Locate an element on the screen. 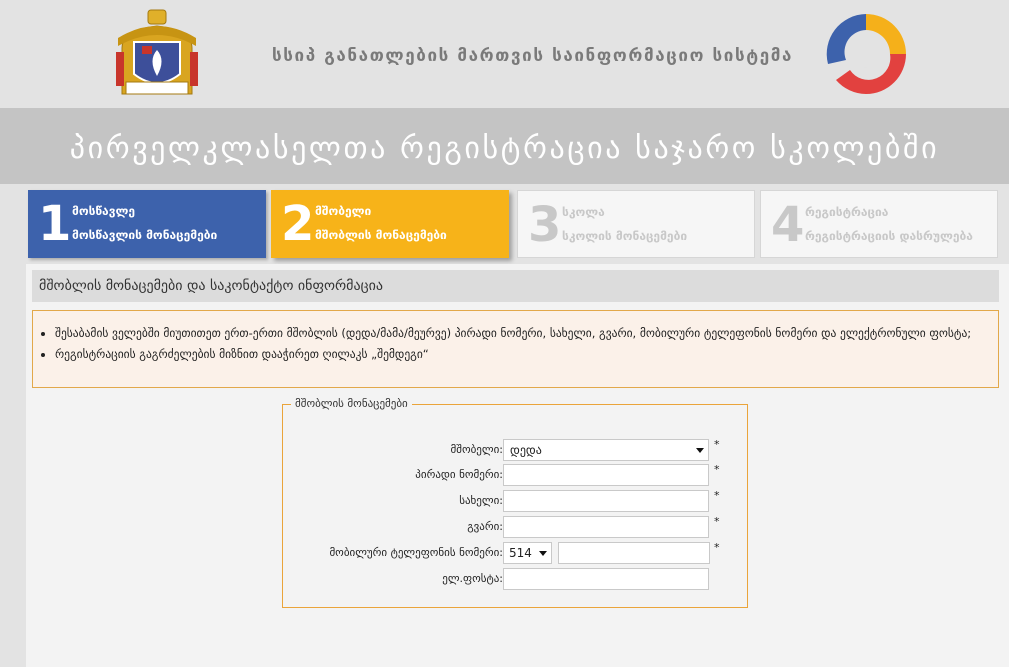 Image resolution: width=1009 pixels, height=667 pixels. last-name-input is located at coordinates (606, 527).